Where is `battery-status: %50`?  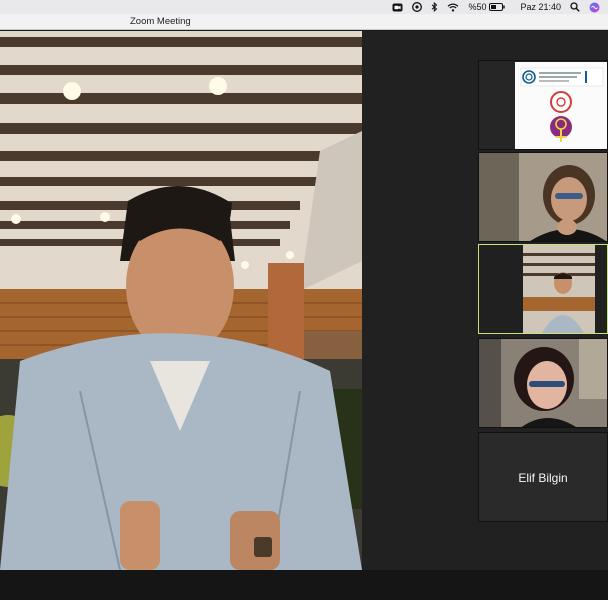
battery-status: %50 is located at coordinates (487, 7).